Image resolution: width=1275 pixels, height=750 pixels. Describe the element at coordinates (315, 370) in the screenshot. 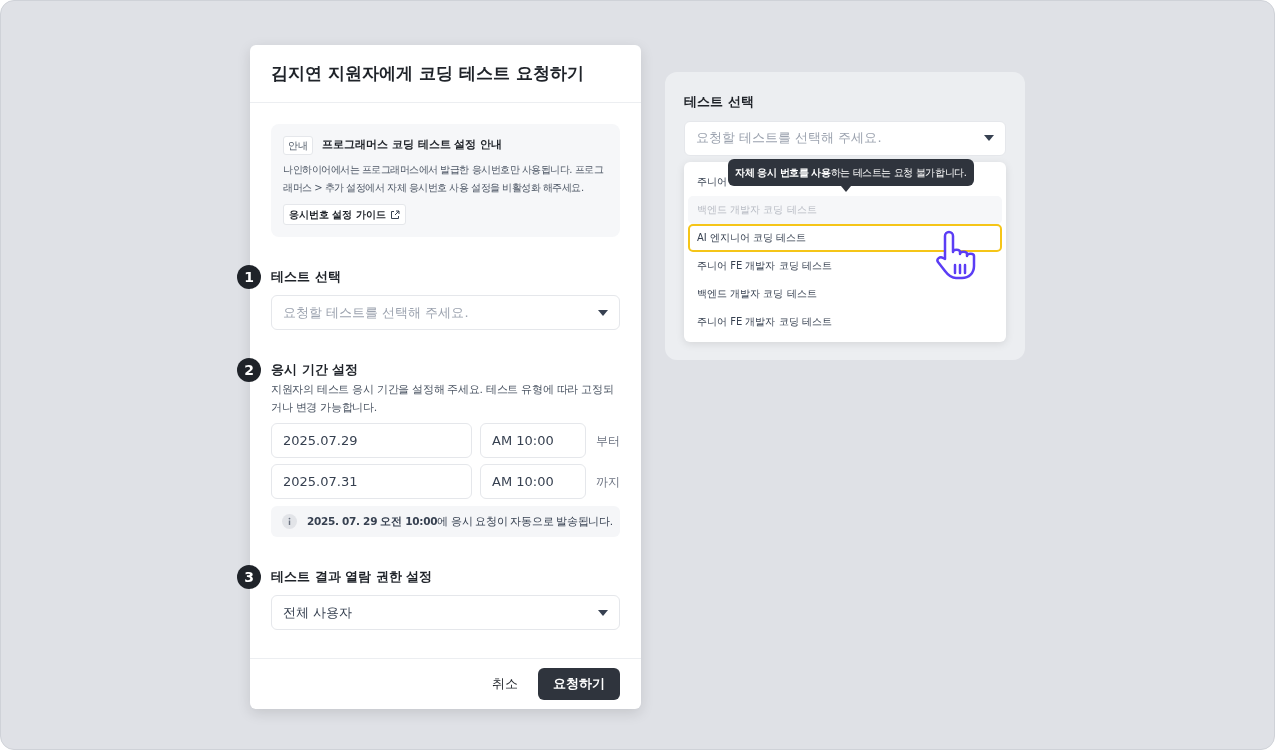

I see `section-title: 응시 기간 설정` at that location.